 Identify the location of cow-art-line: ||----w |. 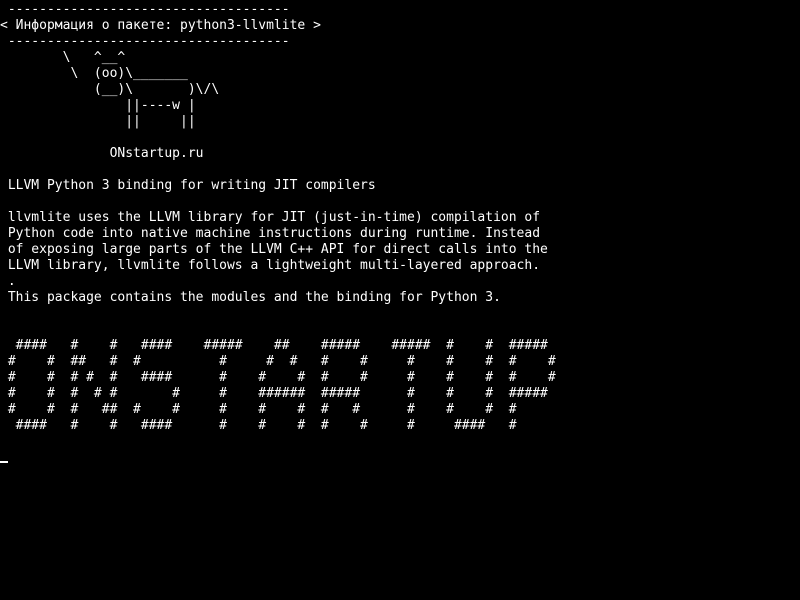
(98, 105).